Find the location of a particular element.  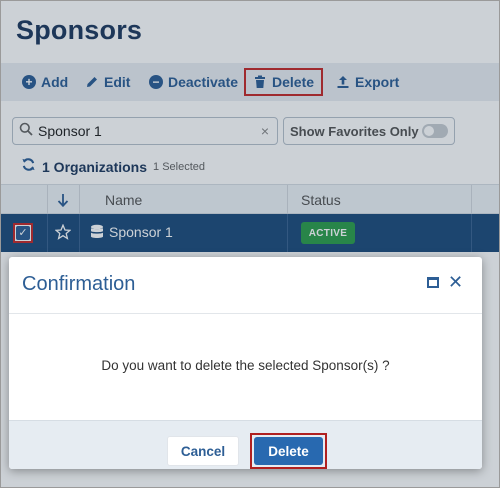

close-icon: ✕ is located at coordinates (455, 282).